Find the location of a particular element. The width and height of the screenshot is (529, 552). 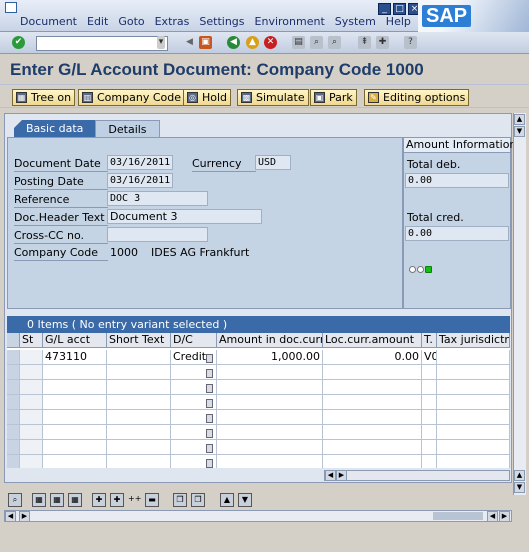

scroll-up-bottom-icon: ▲ is located at coordinates (519, 475).